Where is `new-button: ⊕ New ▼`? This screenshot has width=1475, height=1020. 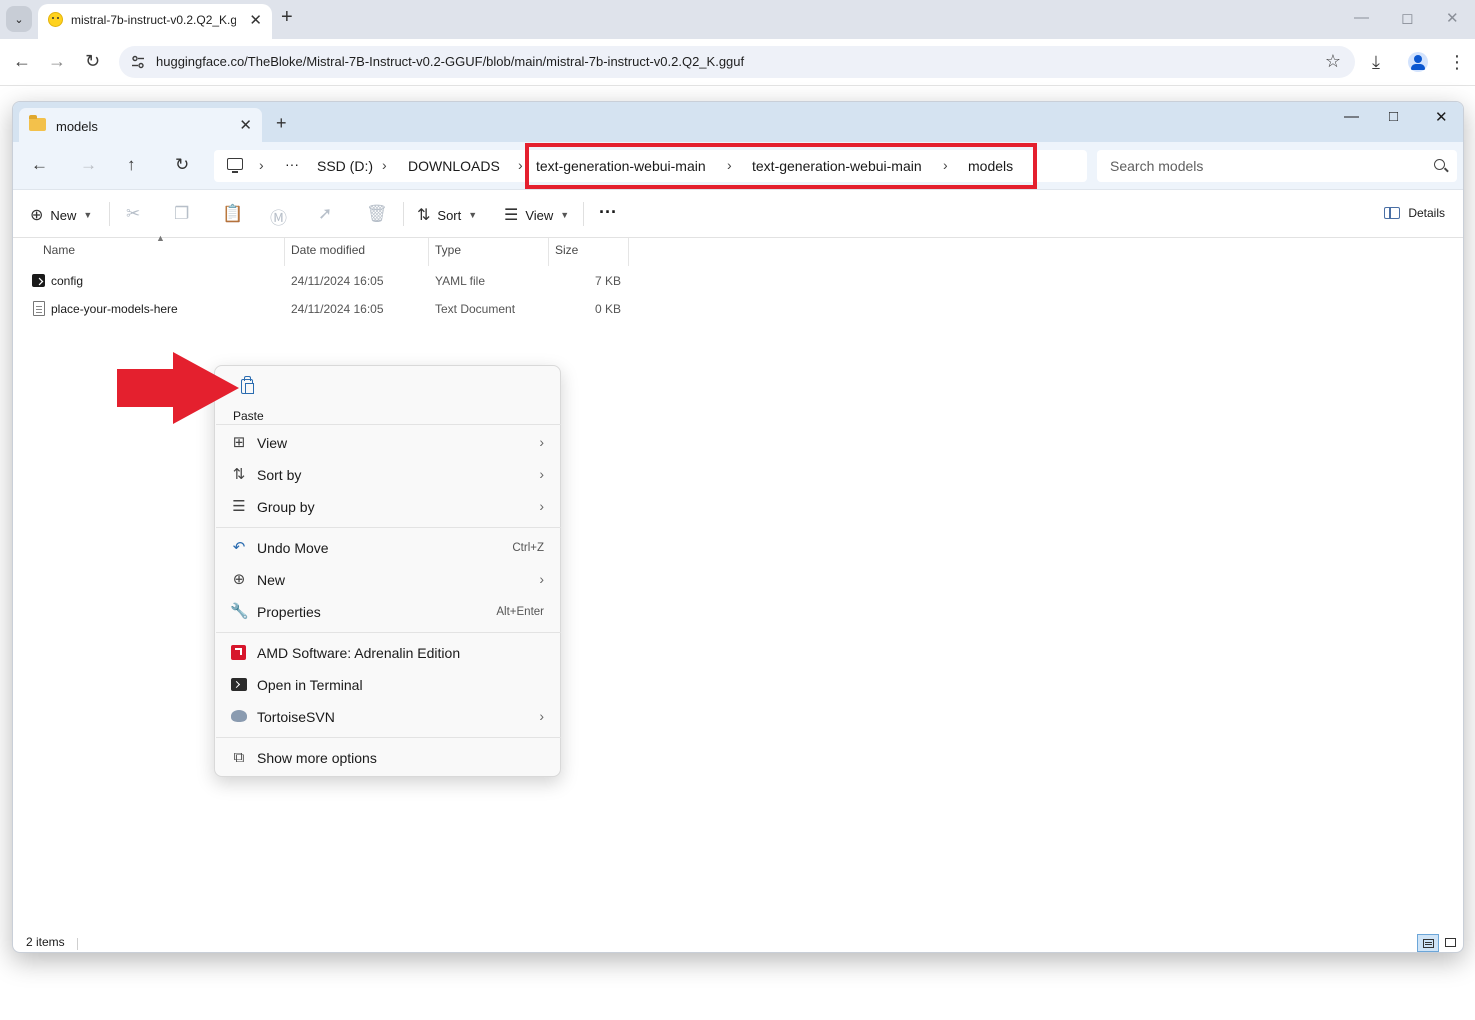
new-button: ⊕ New ▼ is located at coordinates (61, 215).